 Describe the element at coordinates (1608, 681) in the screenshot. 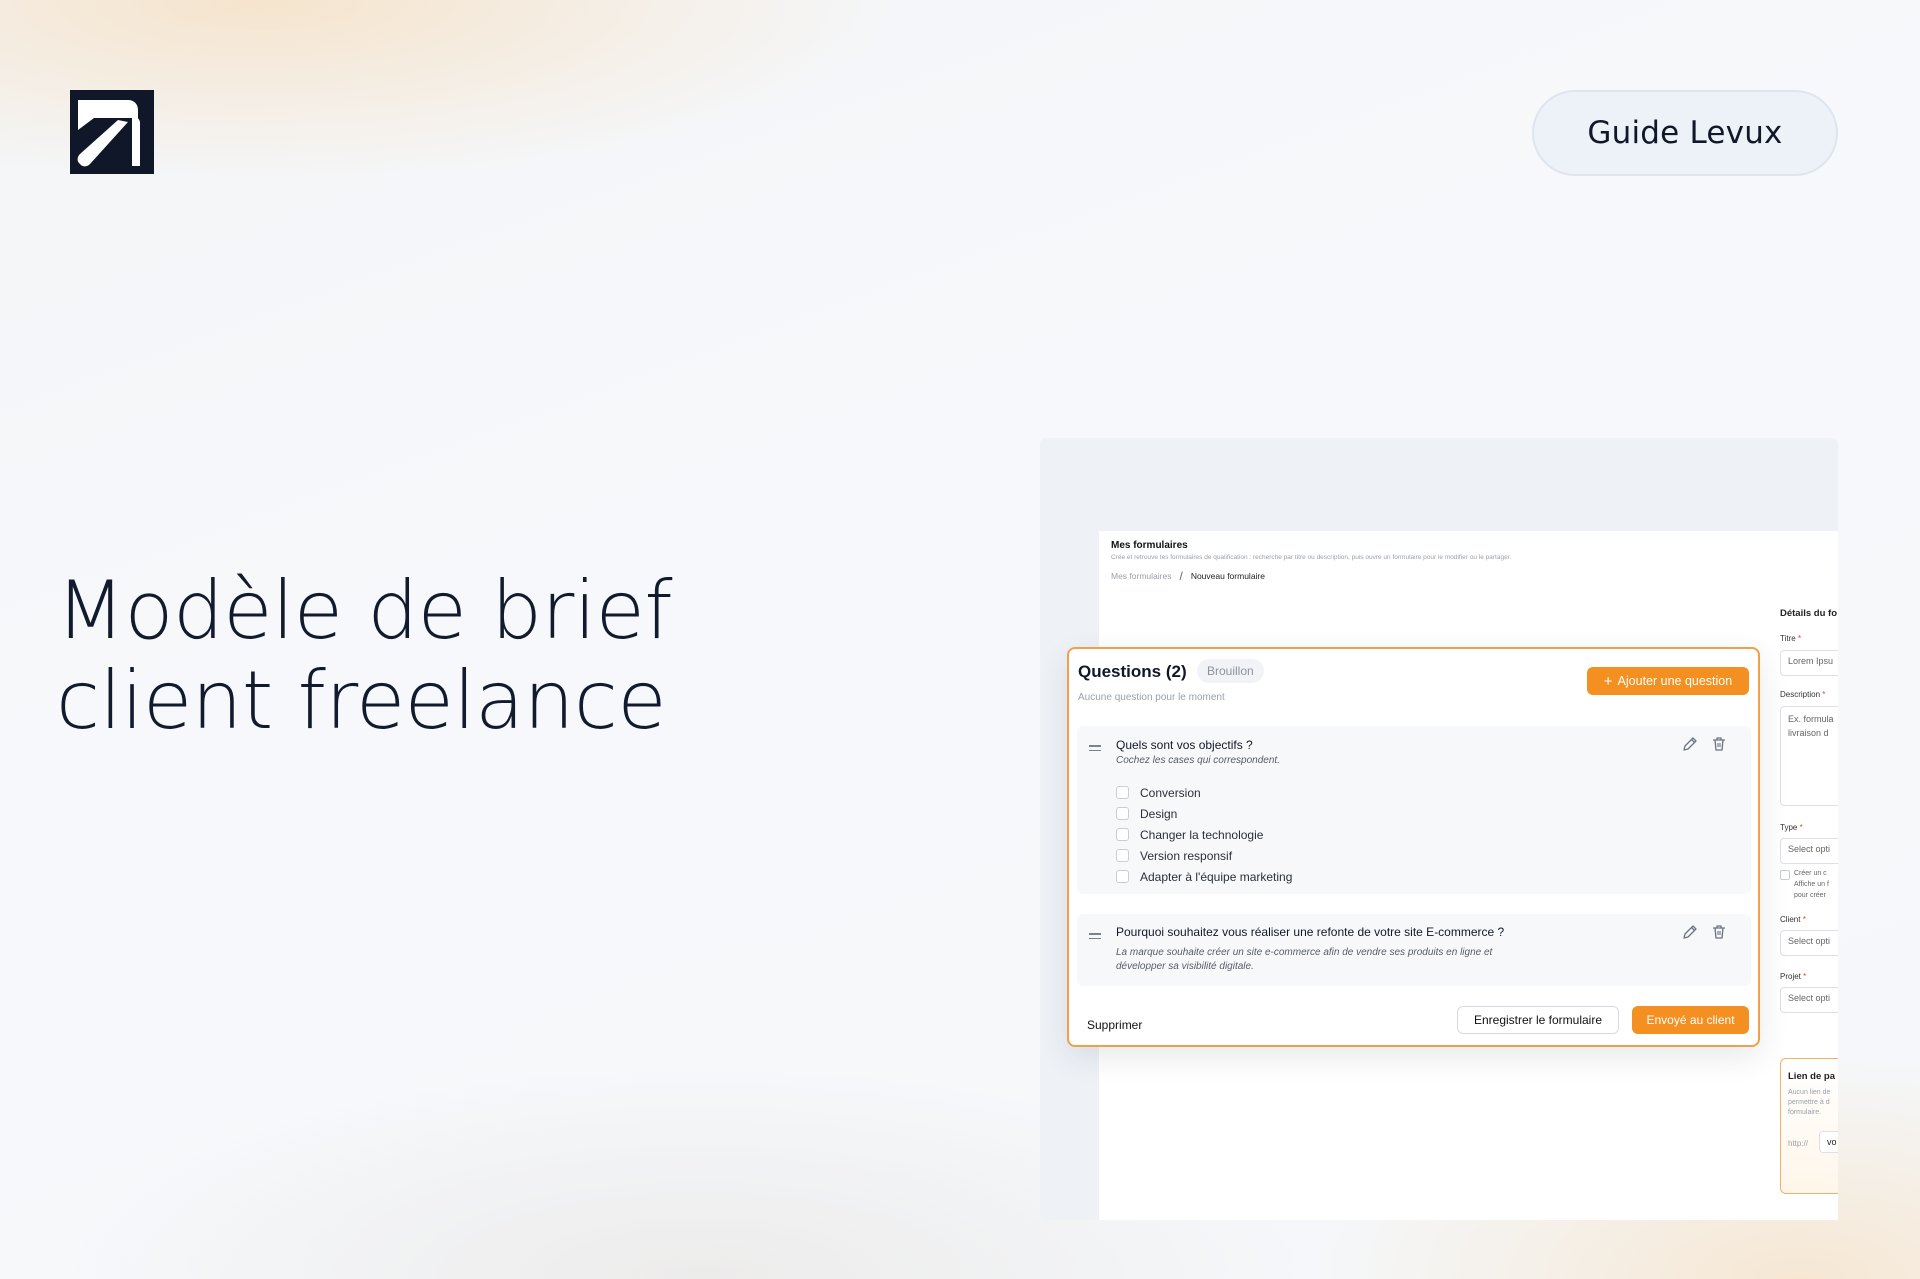

I see `plus-icon: +` at that location.